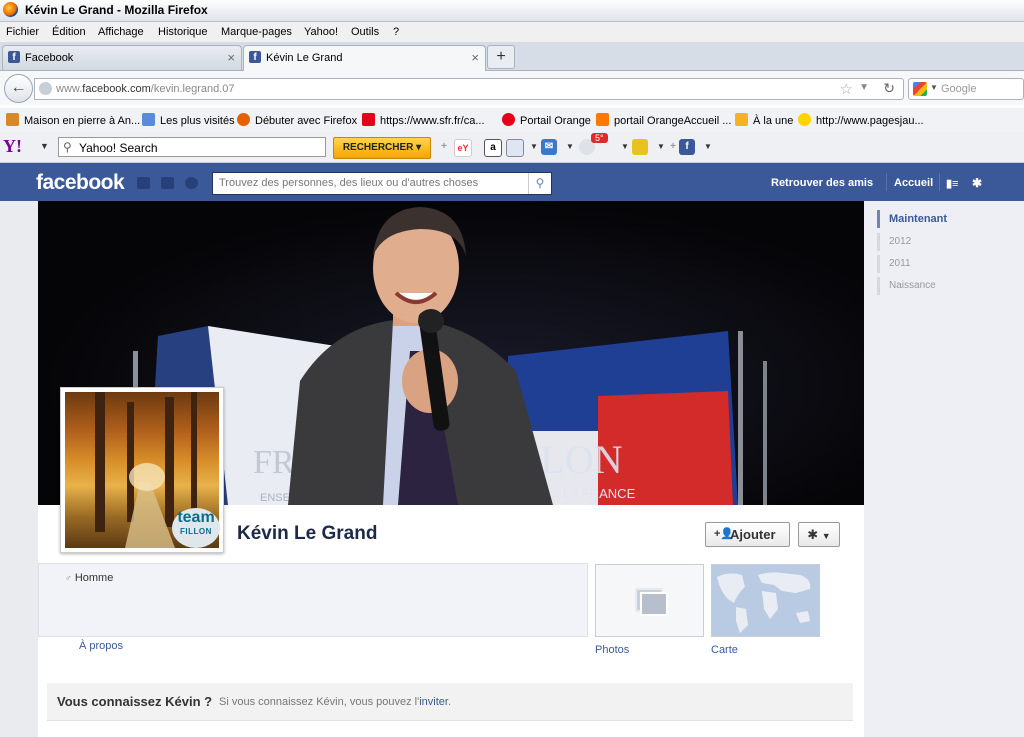 The height and width of the screenshot is (737, 1024). I want to click on photos-link: Photos, so click(612, 650).